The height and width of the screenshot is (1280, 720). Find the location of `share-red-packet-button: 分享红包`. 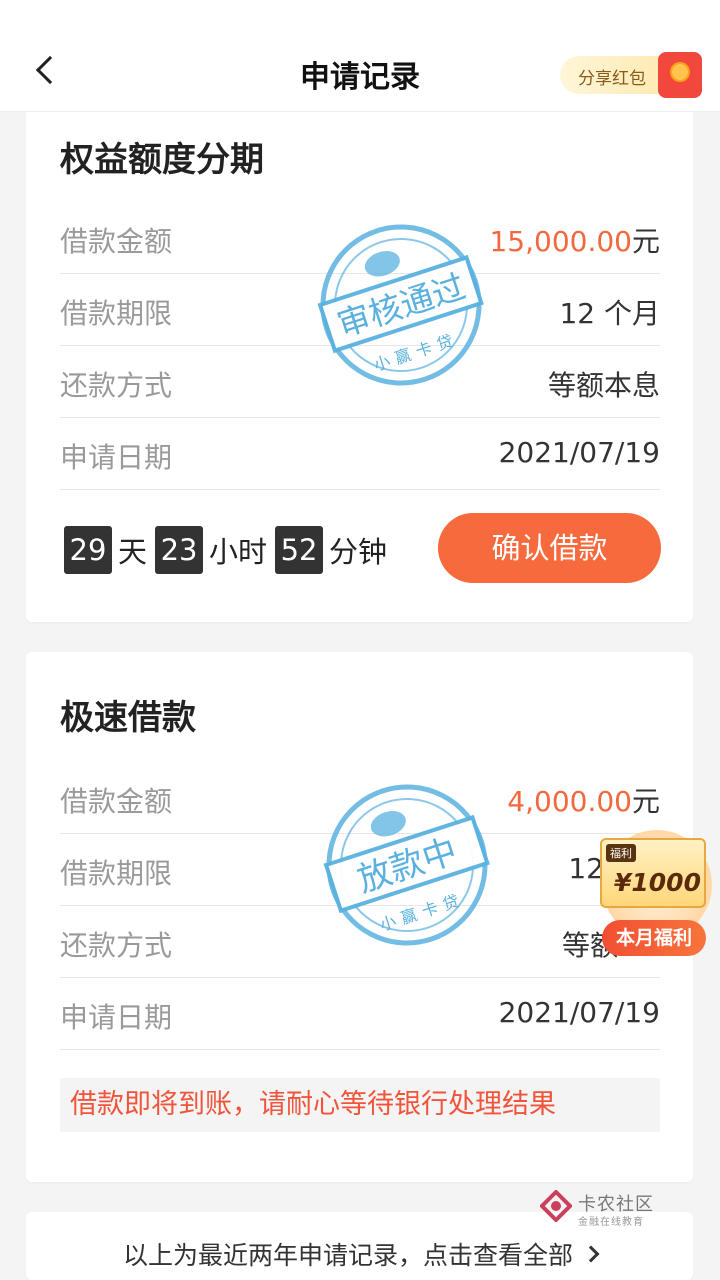

share-red-packet-button: 分享红包 is located at coordinates (631, 75).